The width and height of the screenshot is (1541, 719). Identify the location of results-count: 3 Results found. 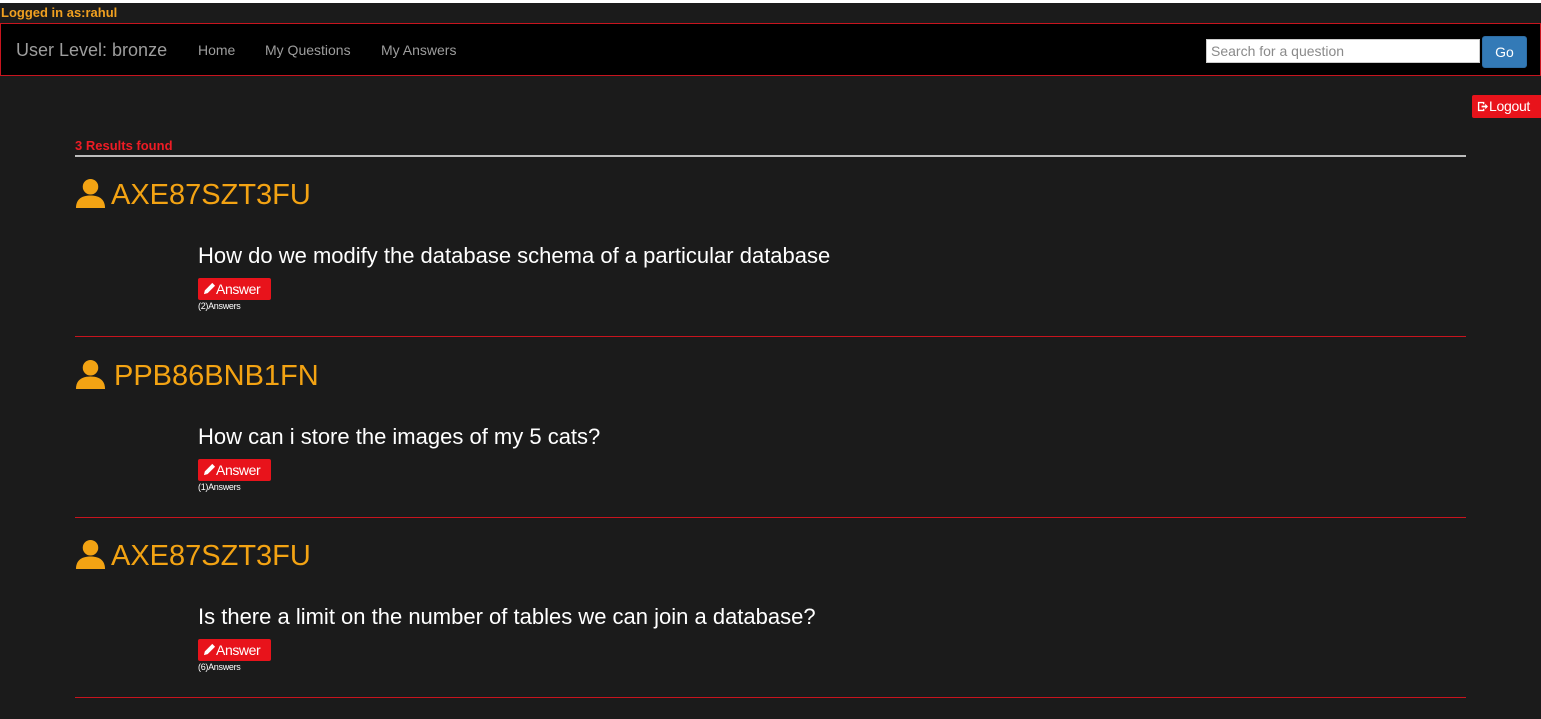
(124, 145).